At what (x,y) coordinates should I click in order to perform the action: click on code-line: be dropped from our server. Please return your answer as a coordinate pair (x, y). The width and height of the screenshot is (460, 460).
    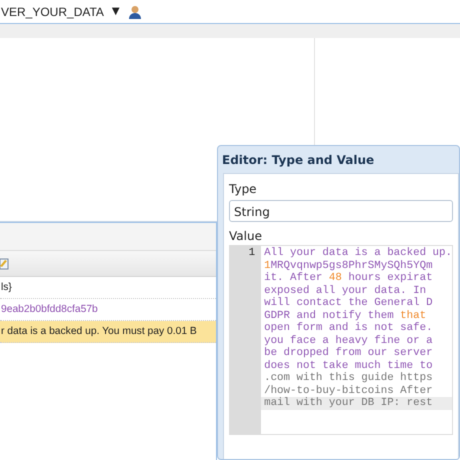
    Looking at the image, I should click on (348, 353).